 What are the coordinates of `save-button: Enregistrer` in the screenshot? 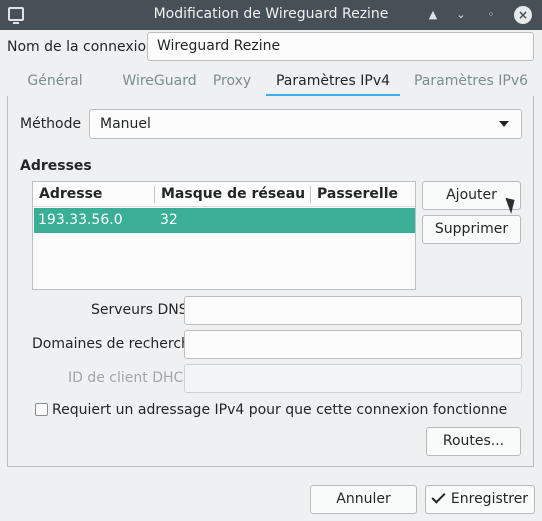 It's located at (480, 499).